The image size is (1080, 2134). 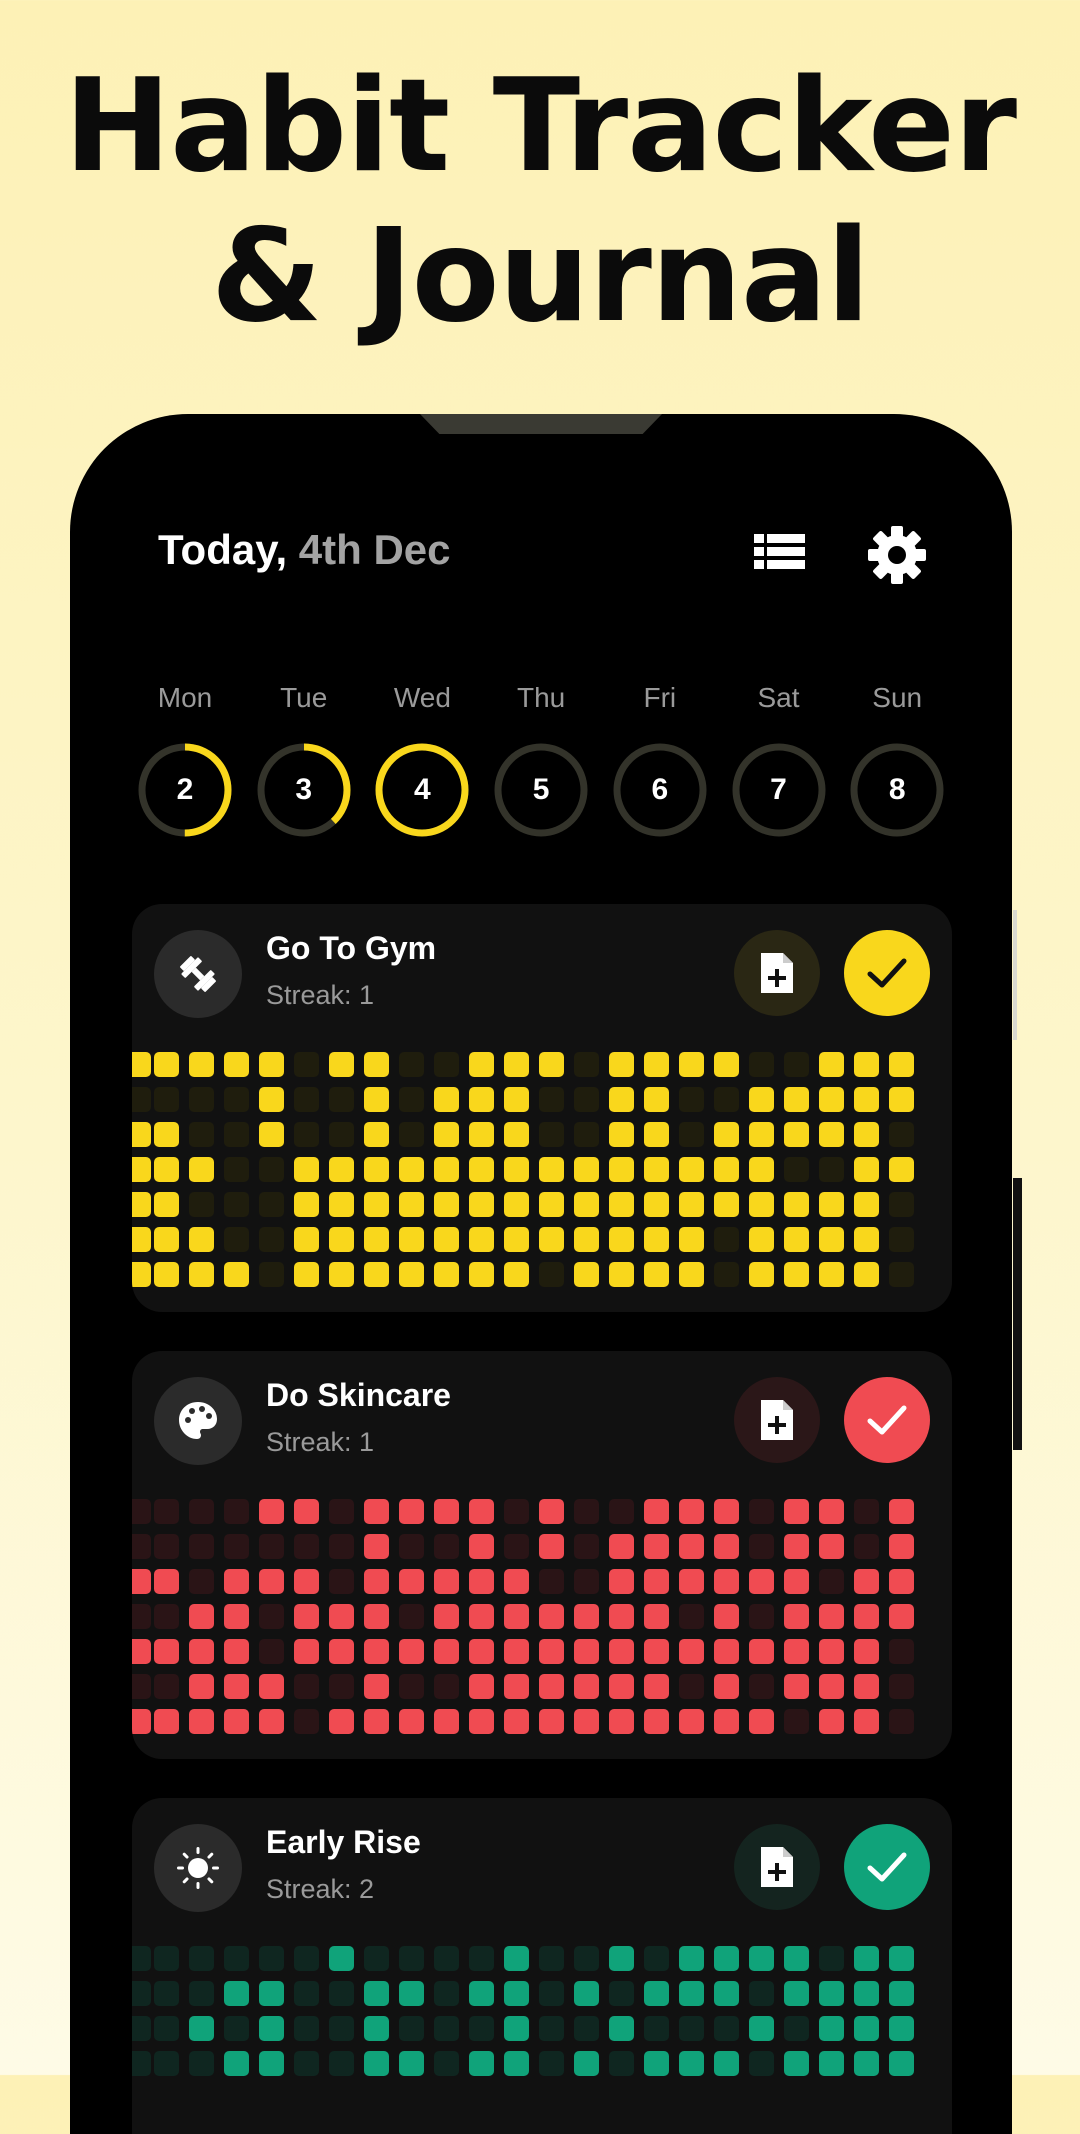 I want to click on palette-icon, so click(x=198, y=1420).